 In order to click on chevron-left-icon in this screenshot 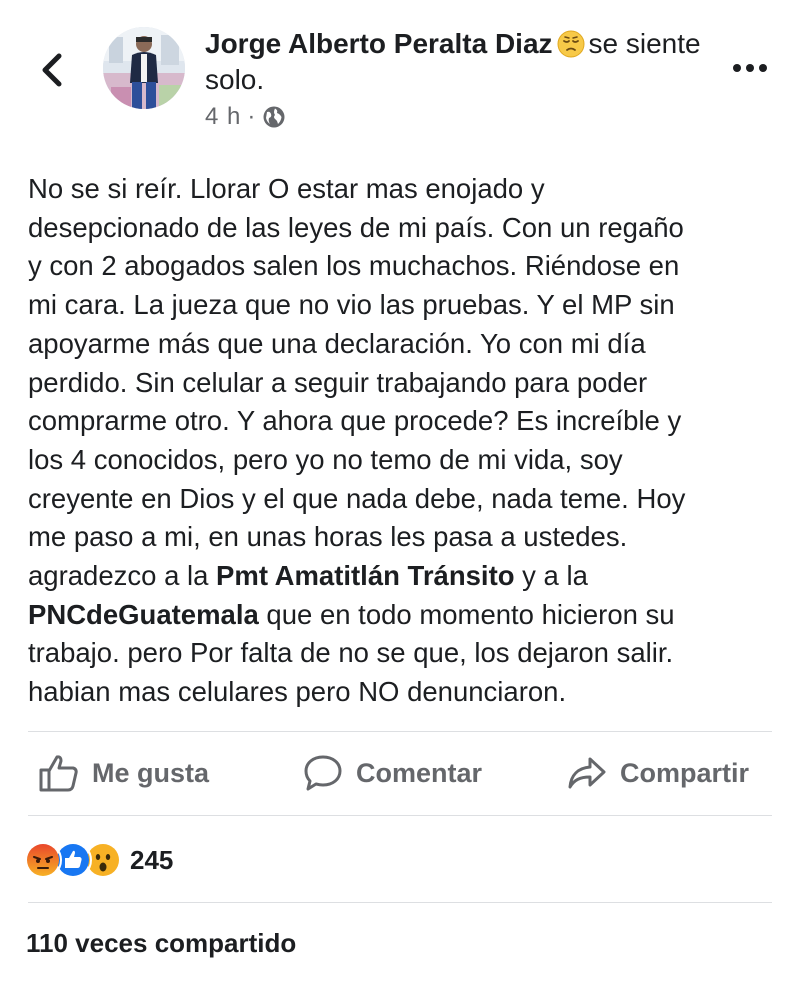, I will do `click(52, 70)`.